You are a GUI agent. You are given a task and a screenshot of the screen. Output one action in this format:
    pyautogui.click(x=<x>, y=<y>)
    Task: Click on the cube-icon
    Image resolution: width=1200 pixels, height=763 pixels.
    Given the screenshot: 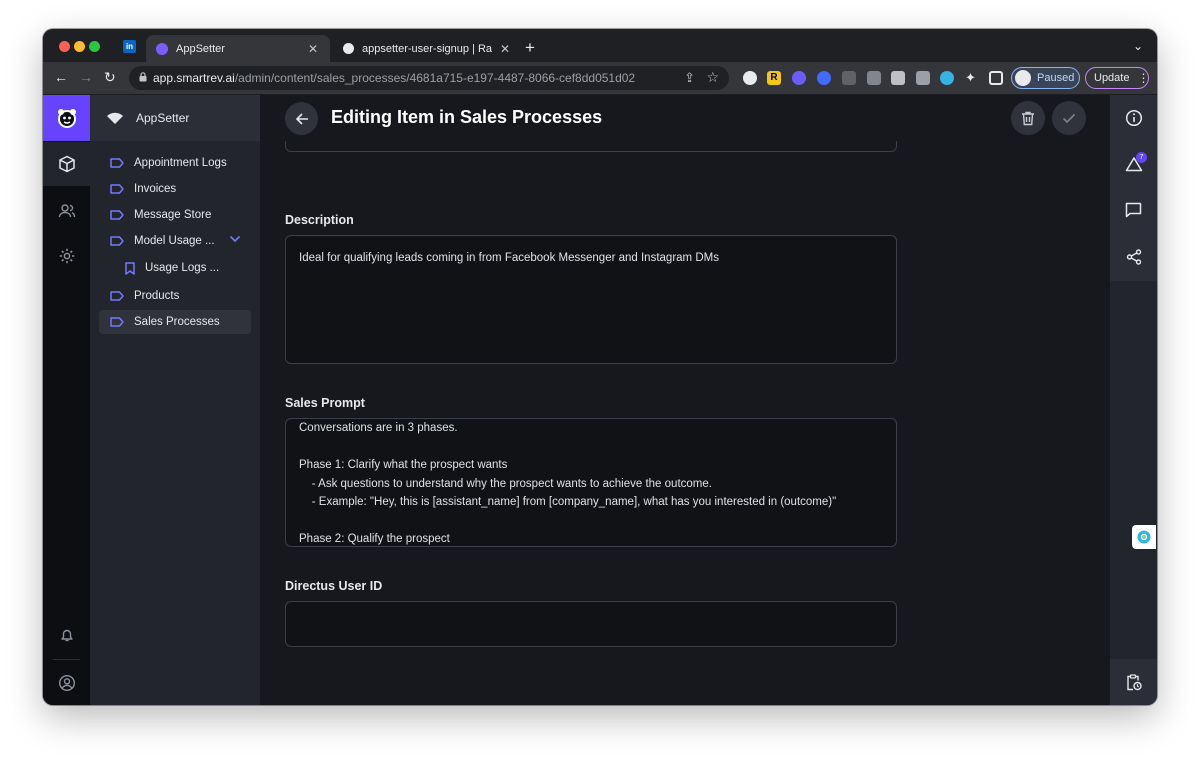 What is the action you would take?
    pyautogui.click(x=66, y=164)
    